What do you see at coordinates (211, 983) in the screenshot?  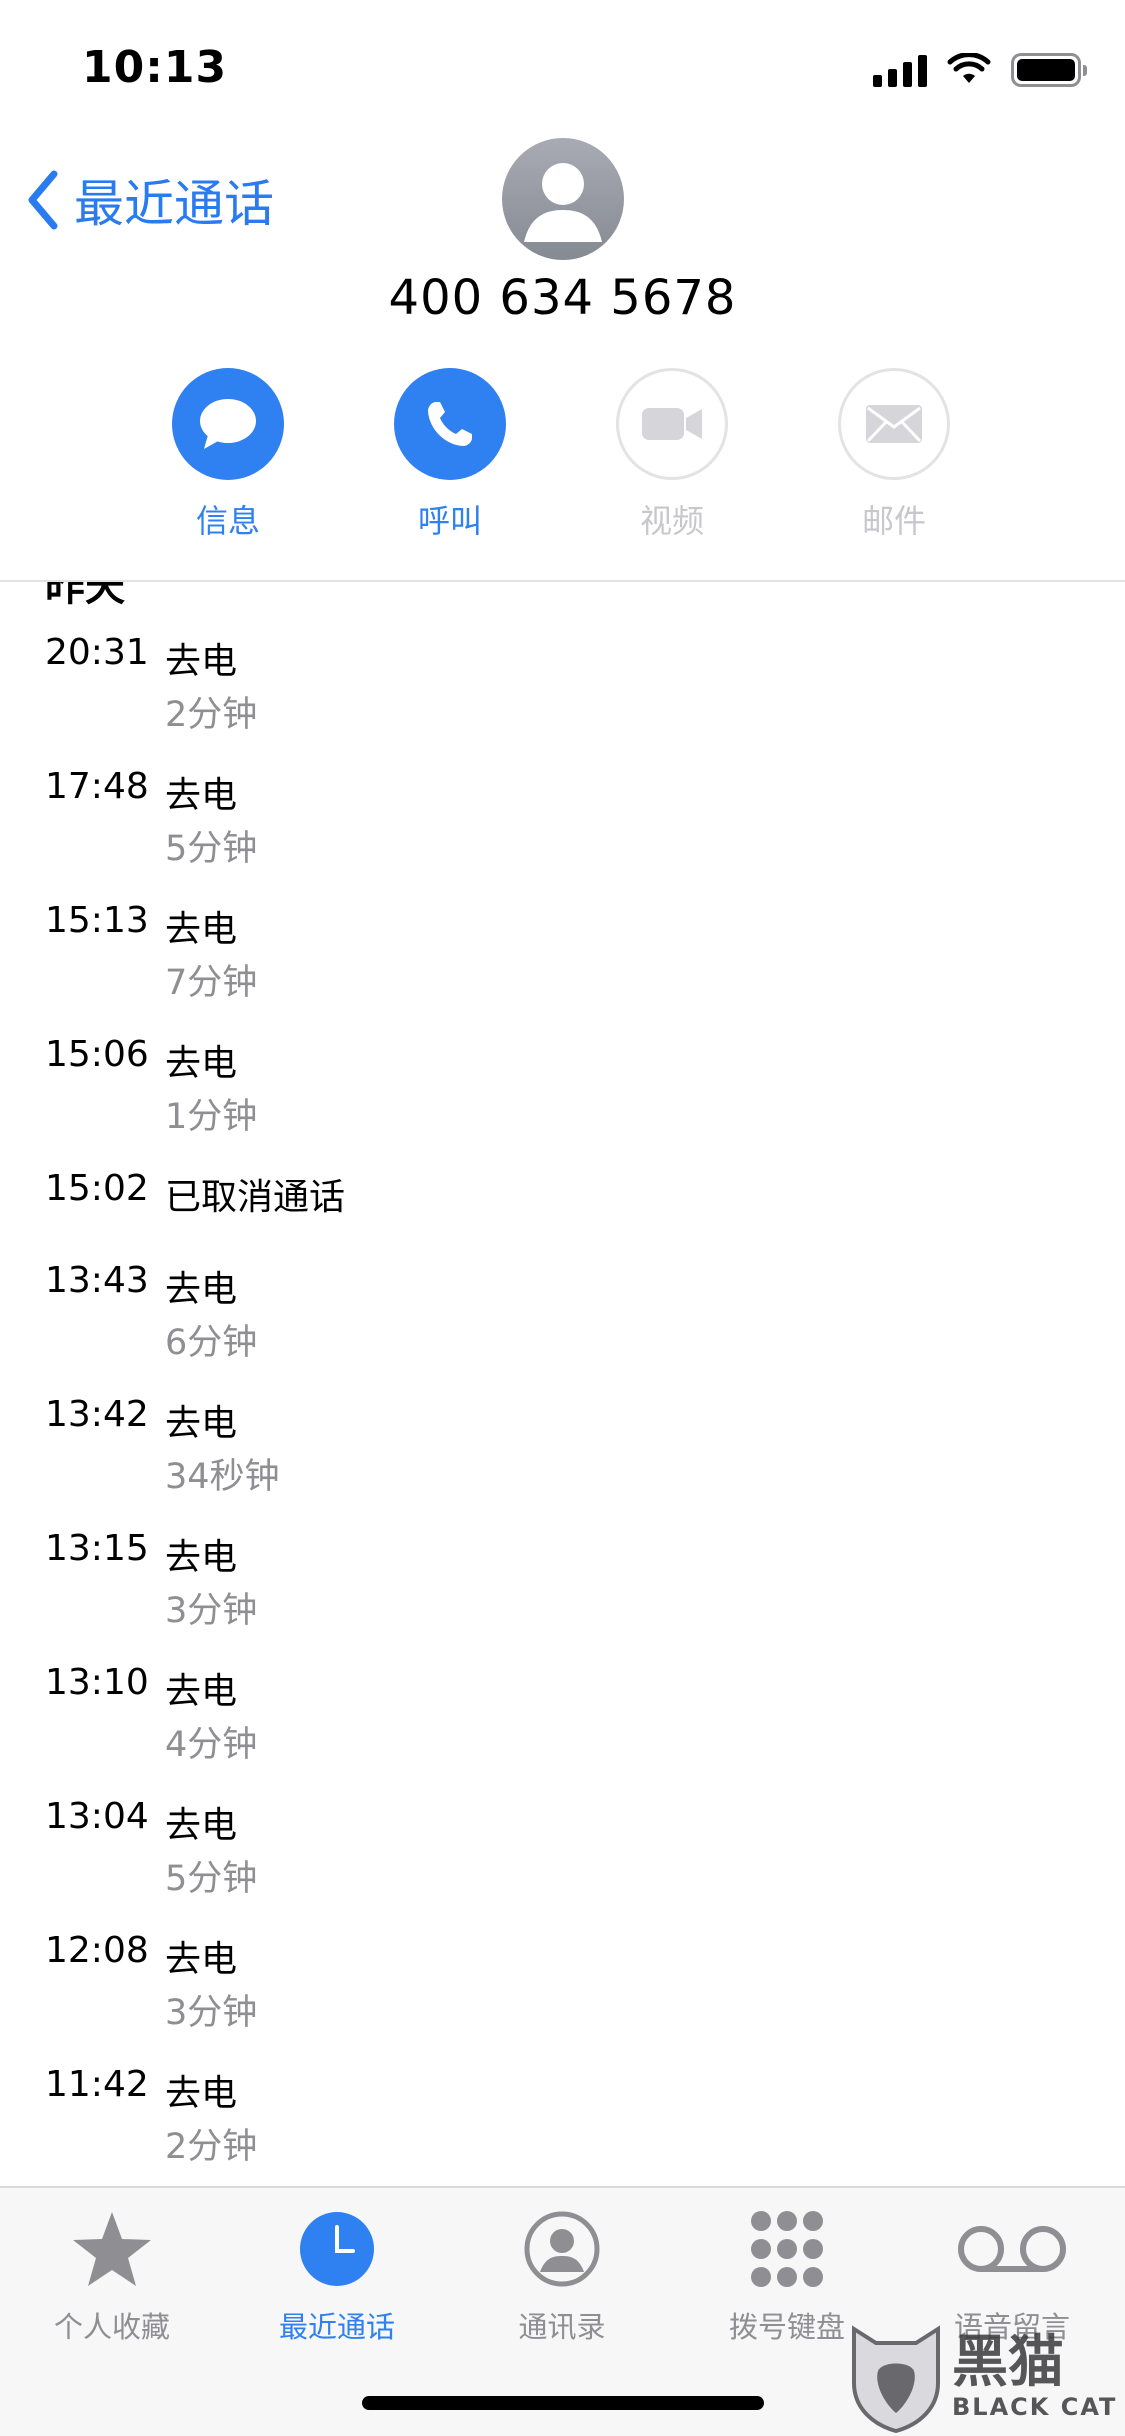 I see `call-duration: 7分钟` at bounding box center [211, 983].